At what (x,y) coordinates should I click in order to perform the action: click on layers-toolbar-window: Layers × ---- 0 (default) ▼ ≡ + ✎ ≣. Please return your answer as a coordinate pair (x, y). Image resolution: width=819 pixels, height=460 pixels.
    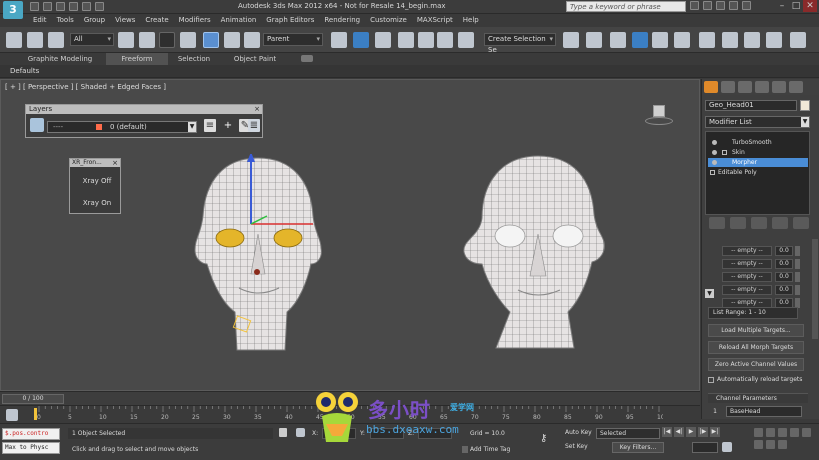
    Looking at the image, I should click on (144, 121).